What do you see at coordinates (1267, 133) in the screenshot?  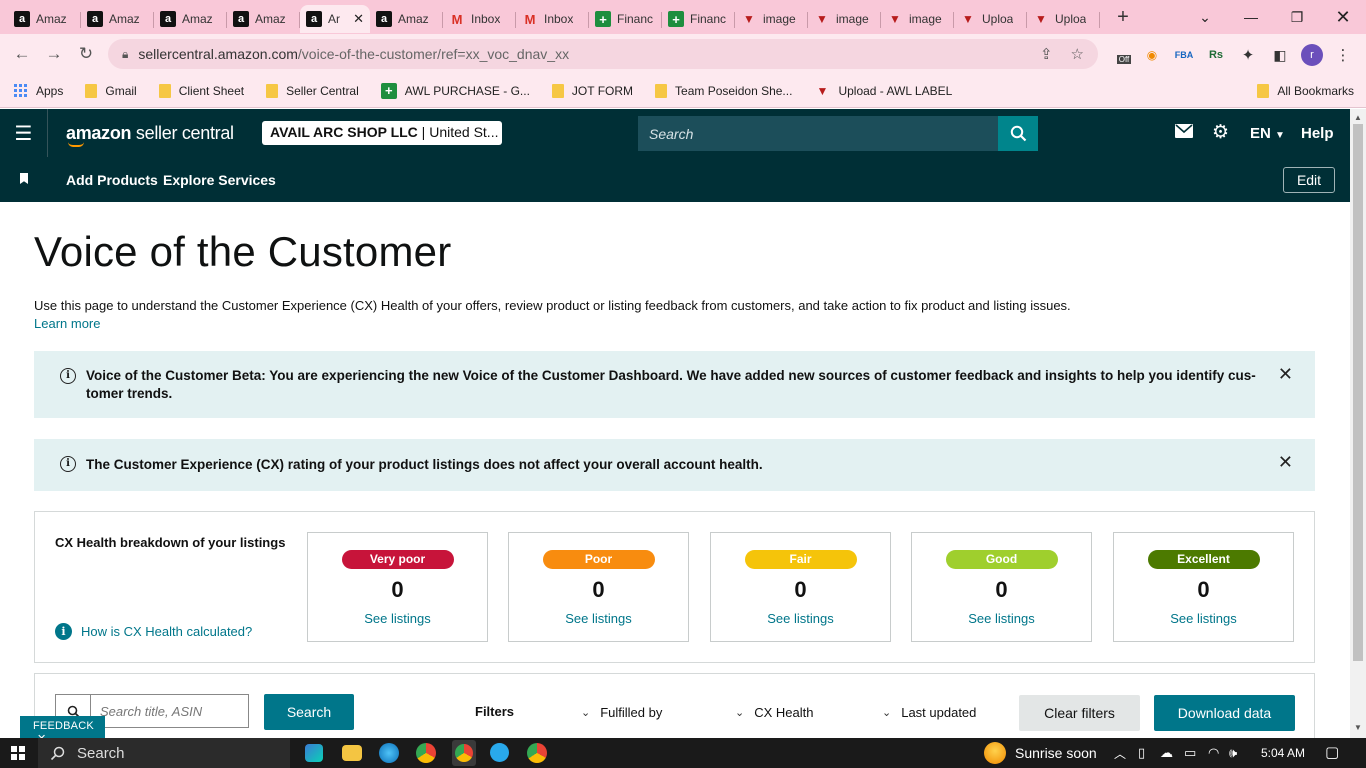 I see `language-selector: EN ▼` at bounding box center [1267, 133].